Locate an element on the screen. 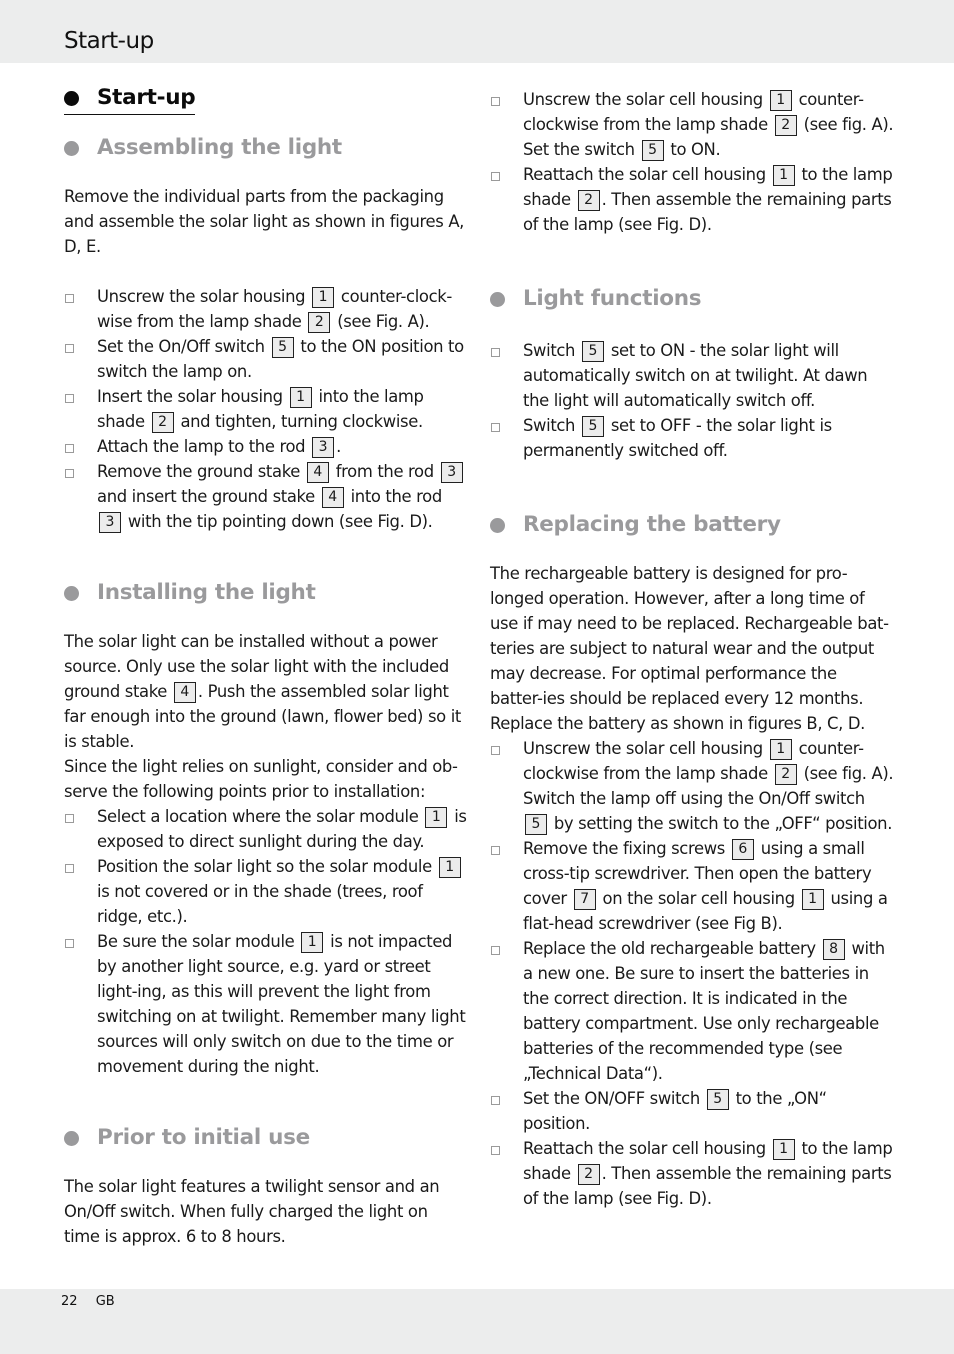 The width and height of the screenshot is (954, 1354). section-heading-assembling: Assembling the light is located at coordinates (266, 148).